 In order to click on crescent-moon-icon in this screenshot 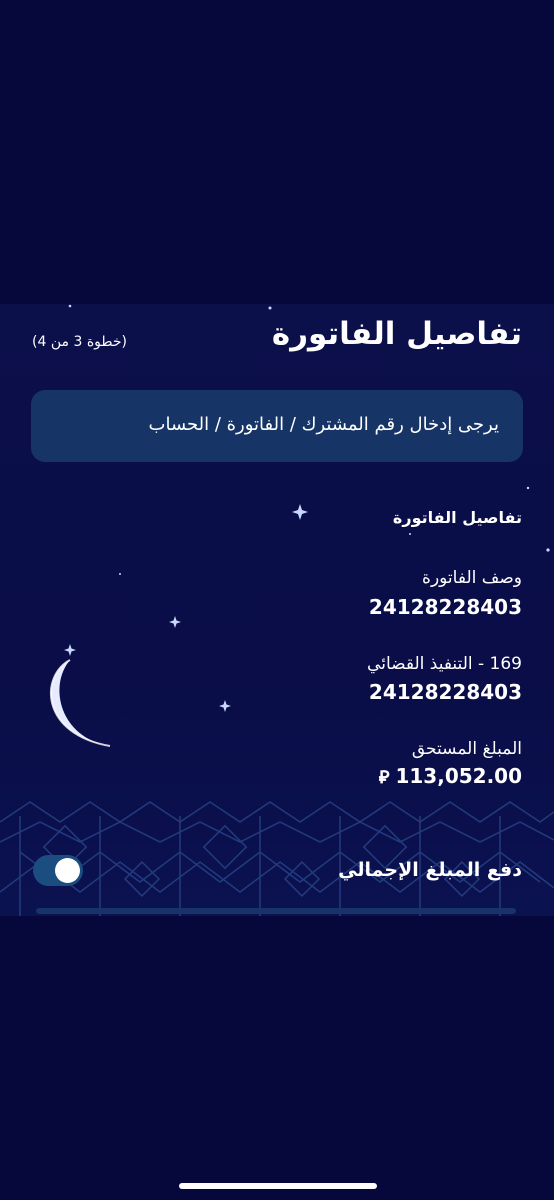, I will do `click(80, 703)`.